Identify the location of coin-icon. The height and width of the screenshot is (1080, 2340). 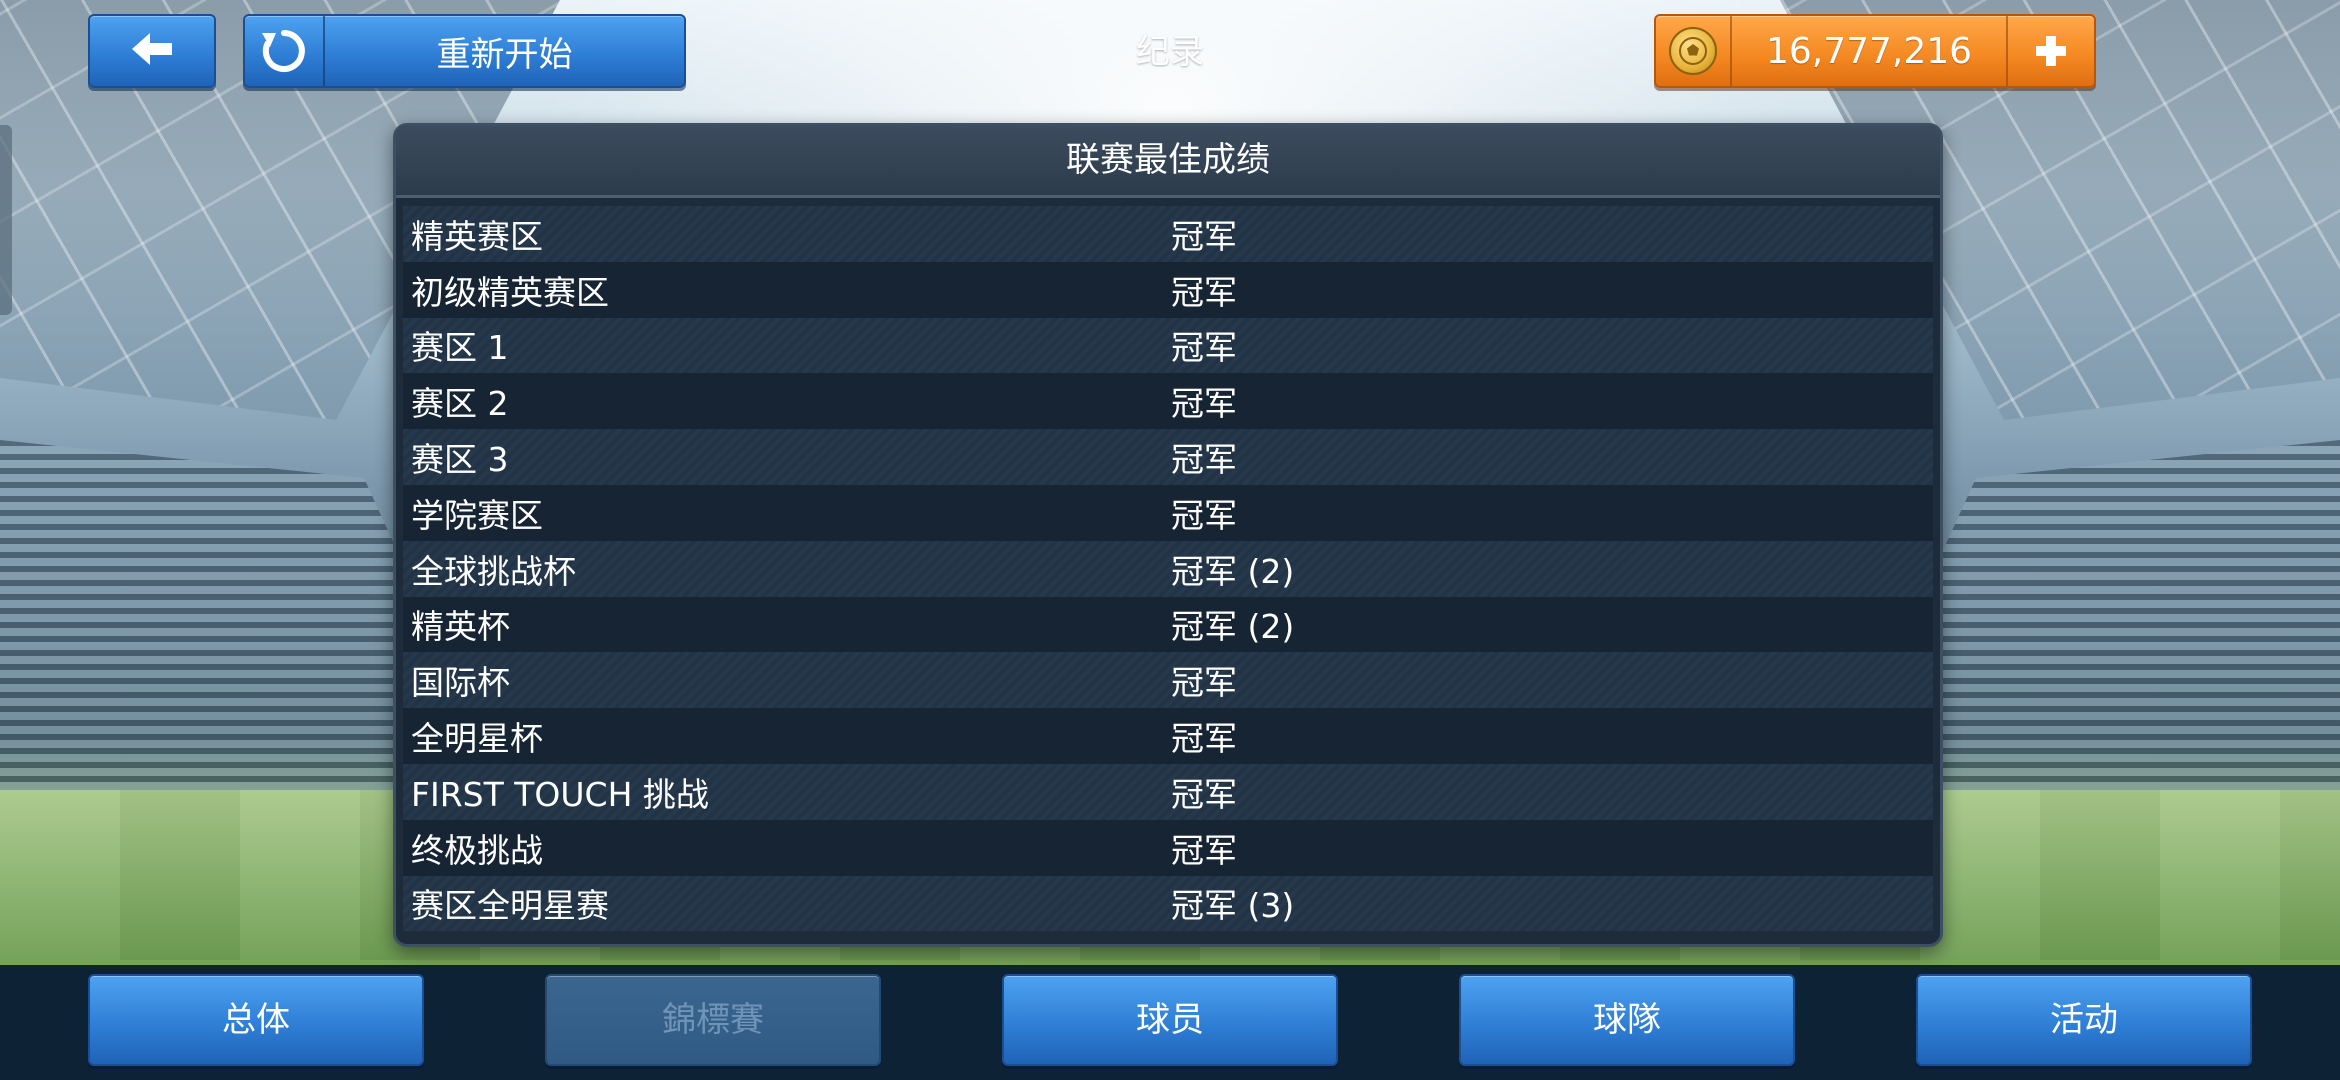
(1694, 51).